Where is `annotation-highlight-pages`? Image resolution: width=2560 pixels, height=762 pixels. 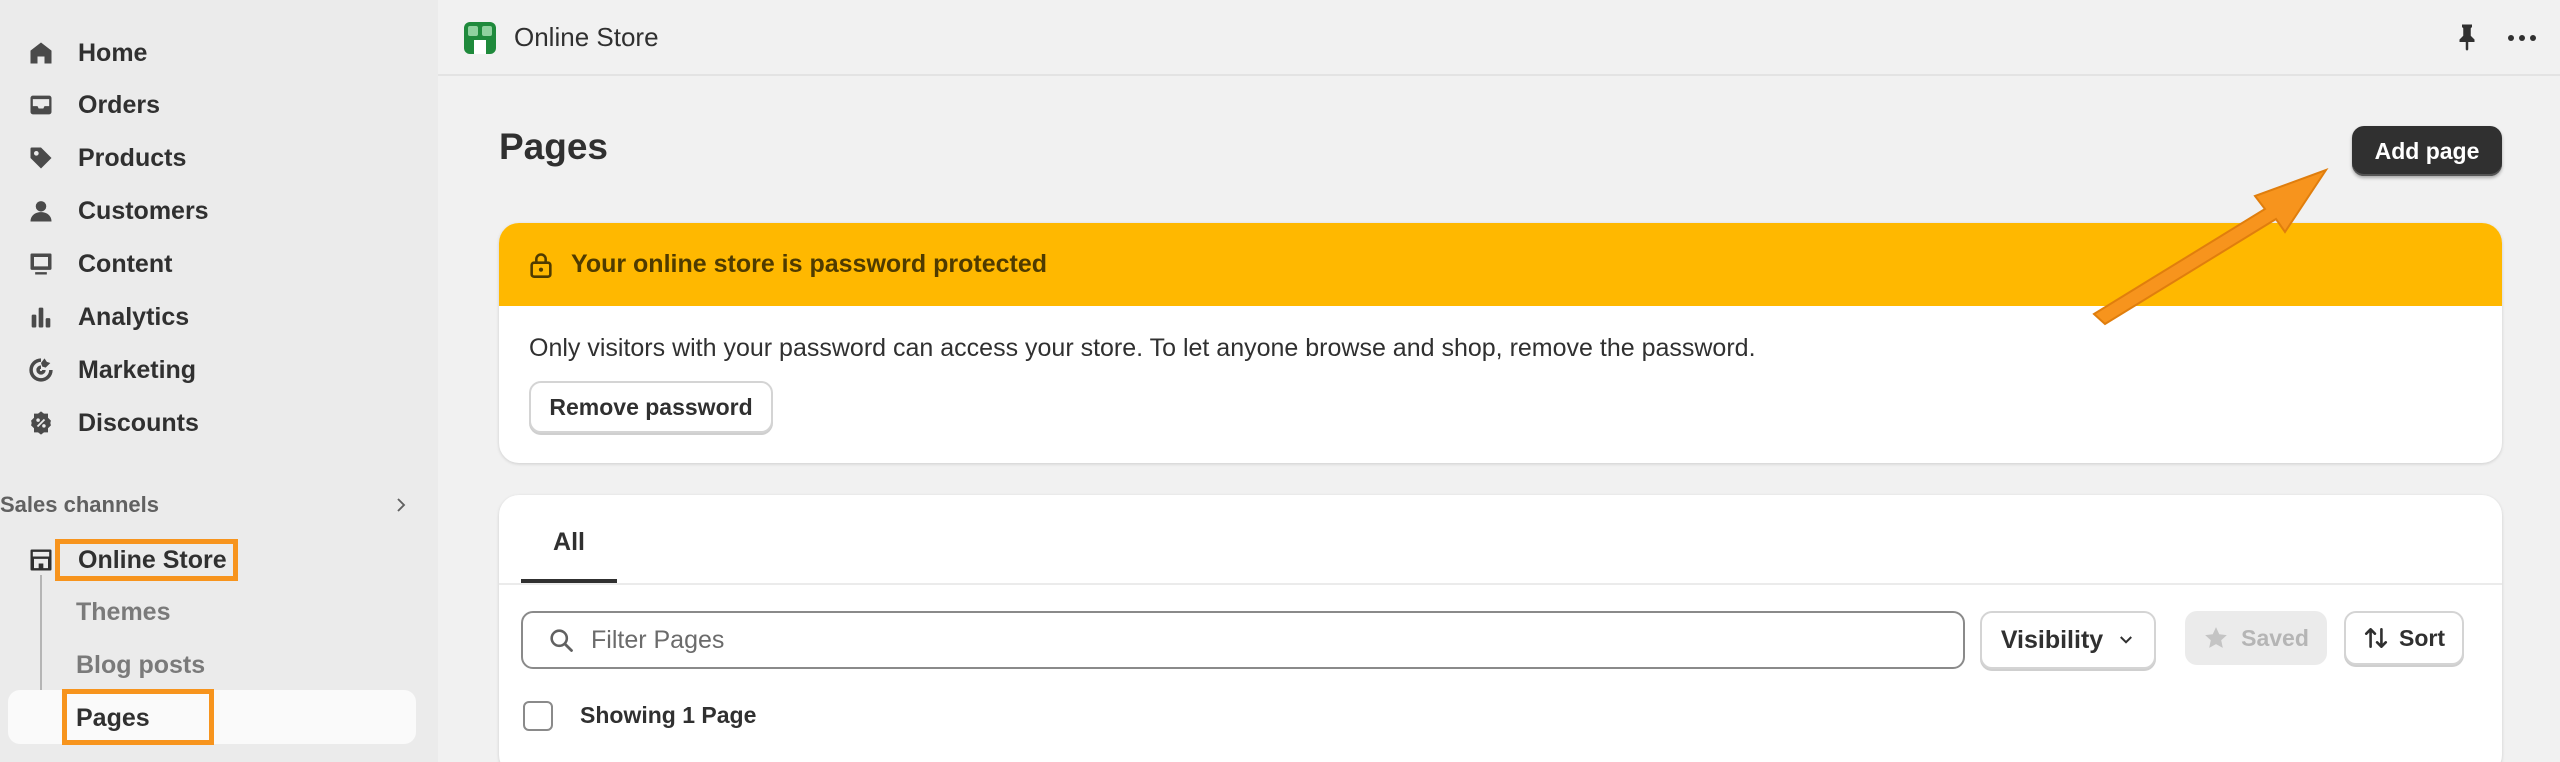 annotation-highlight-pages is located at coordinates (138, 717).